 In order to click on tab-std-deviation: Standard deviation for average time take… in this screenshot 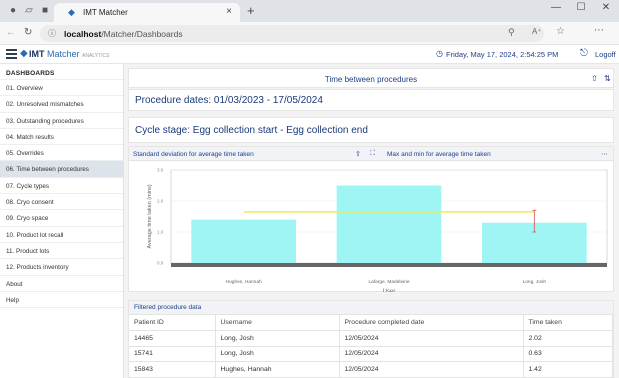, I will do `click(193, 154)`.